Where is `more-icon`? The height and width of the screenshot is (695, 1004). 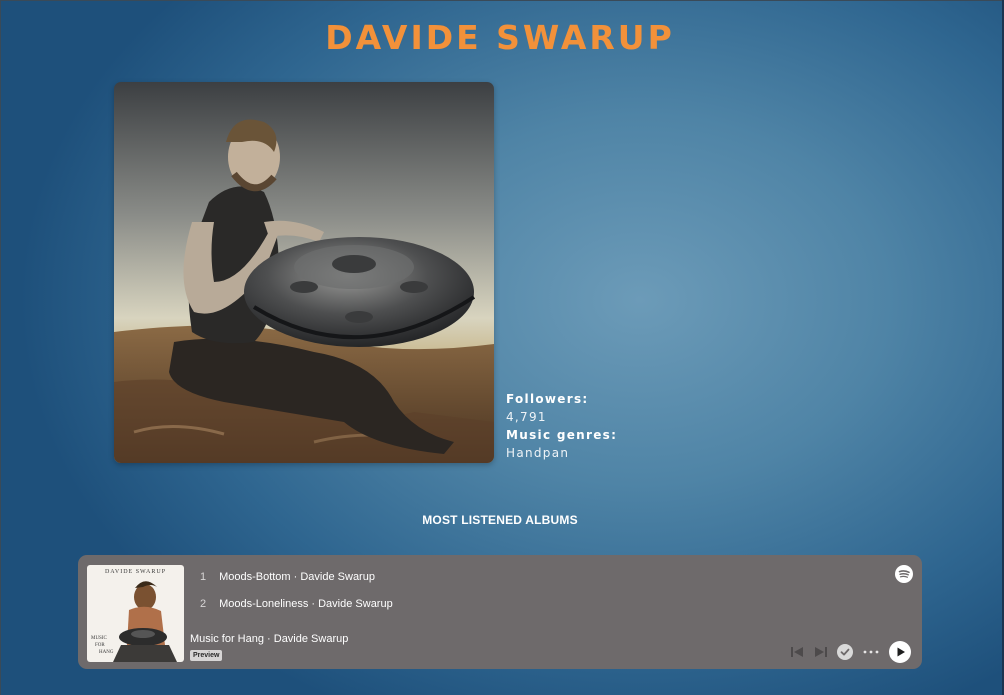
more-icon is located at coordinates (871, 652).